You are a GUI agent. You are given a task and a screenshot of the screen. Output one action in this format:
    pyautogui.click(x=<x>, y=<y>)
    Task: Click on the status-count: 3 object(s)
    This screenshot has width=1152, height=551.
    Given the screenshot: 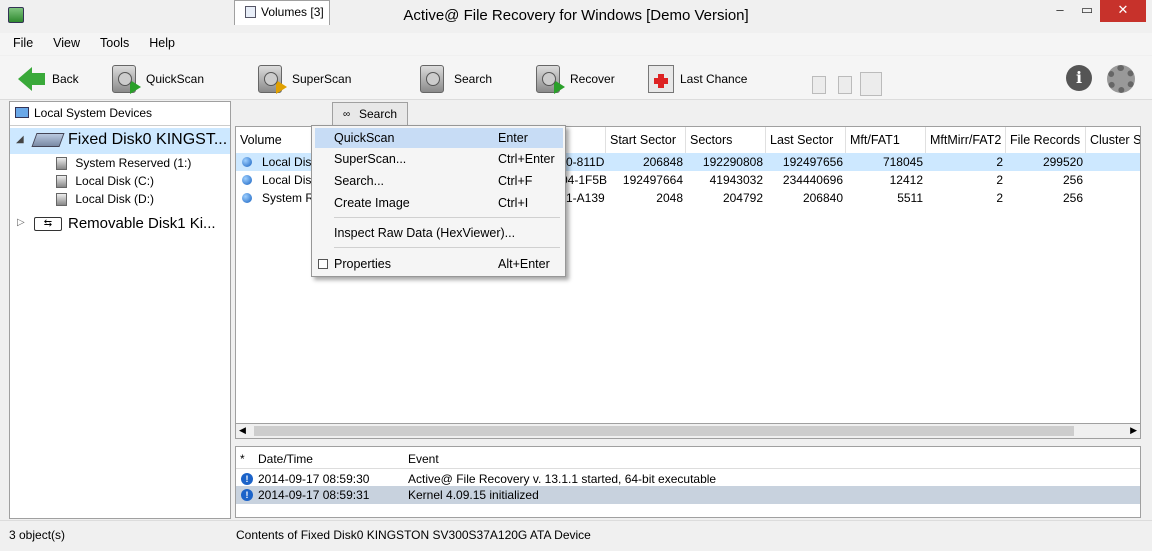 What is the action you would take?
    pyautogui.click(x=37, y=535)
    